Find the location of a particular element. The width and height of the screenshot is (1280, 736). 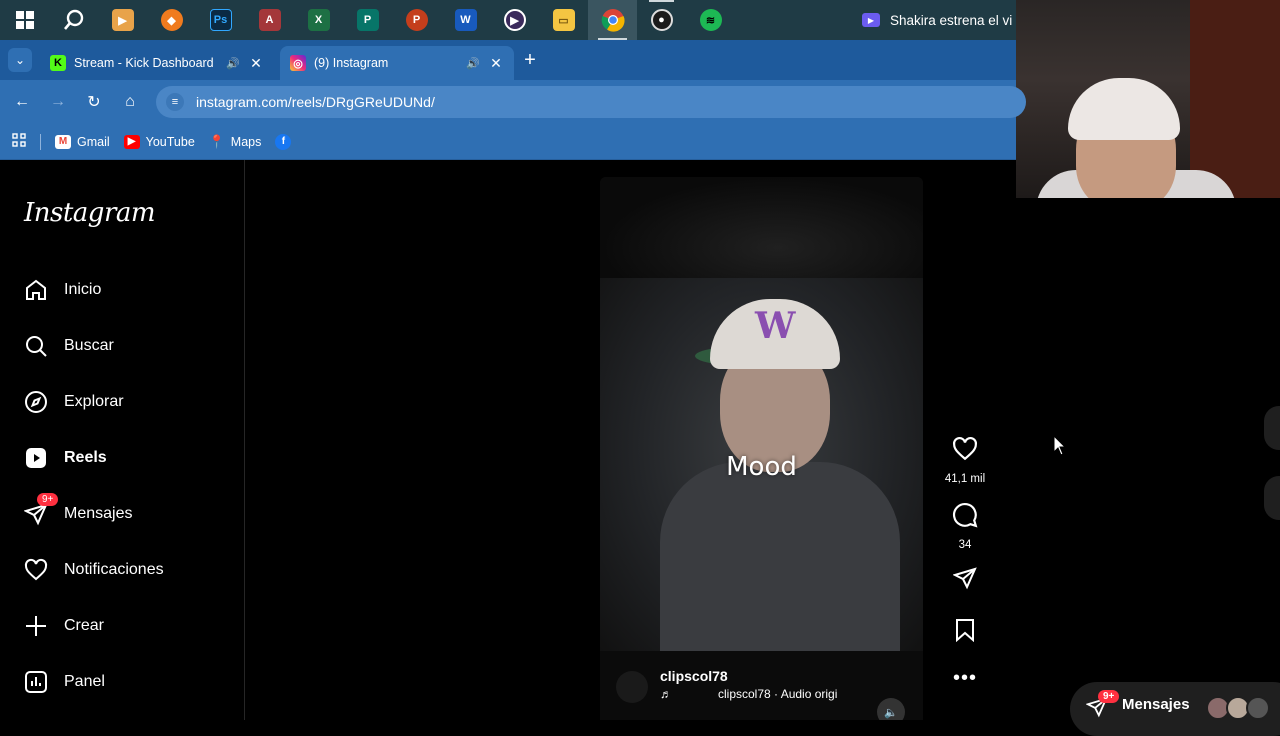

nav-crear: Crear is located at coordinates (64, 626).